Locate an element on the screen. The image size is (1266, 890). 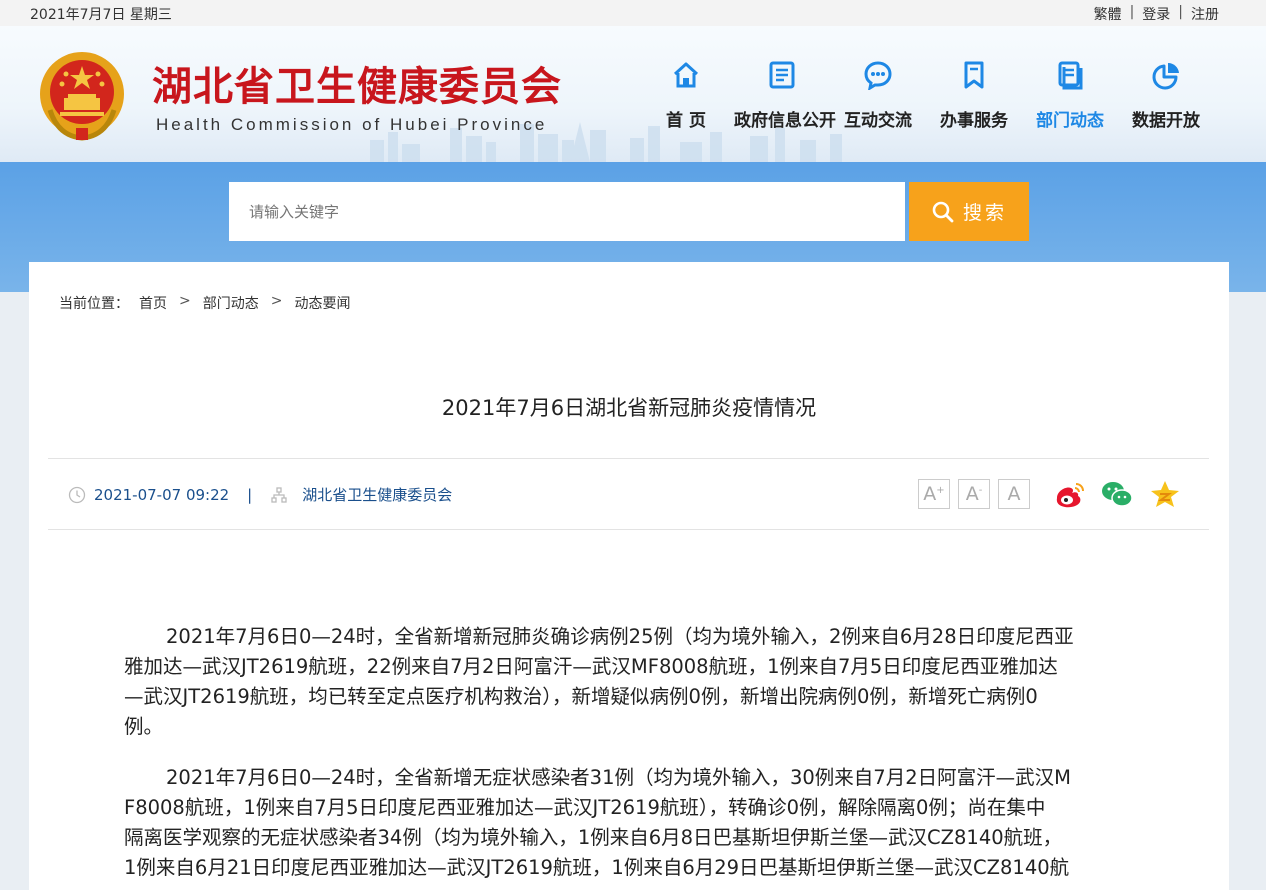
pie-chart-icon is located at coordinates (1165, 76).